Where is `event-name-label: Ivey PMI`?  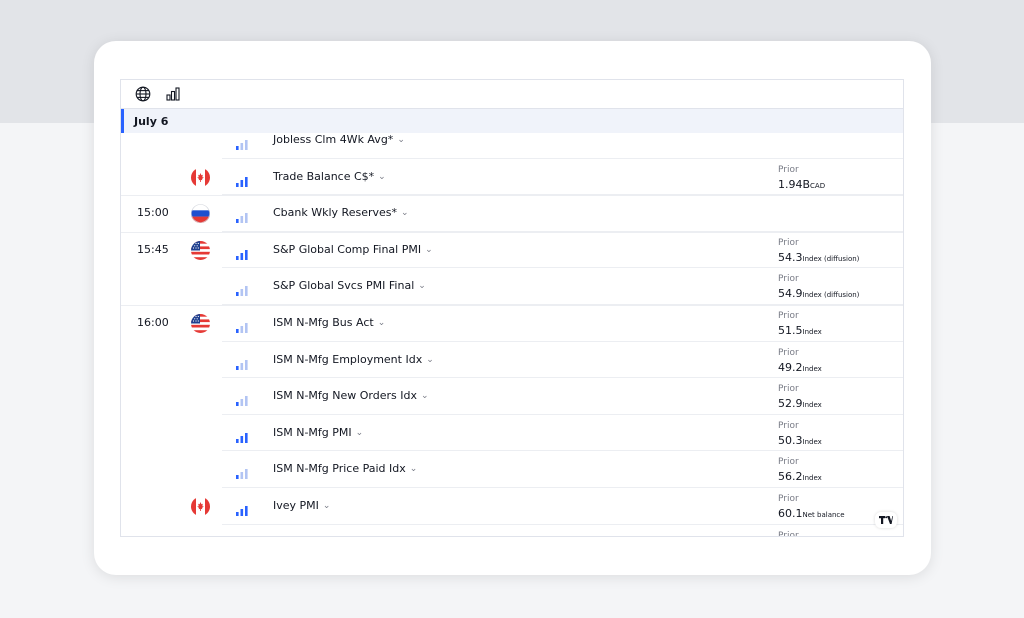
event-name-label: Ivey PMI is located at coordinates (296, 505).